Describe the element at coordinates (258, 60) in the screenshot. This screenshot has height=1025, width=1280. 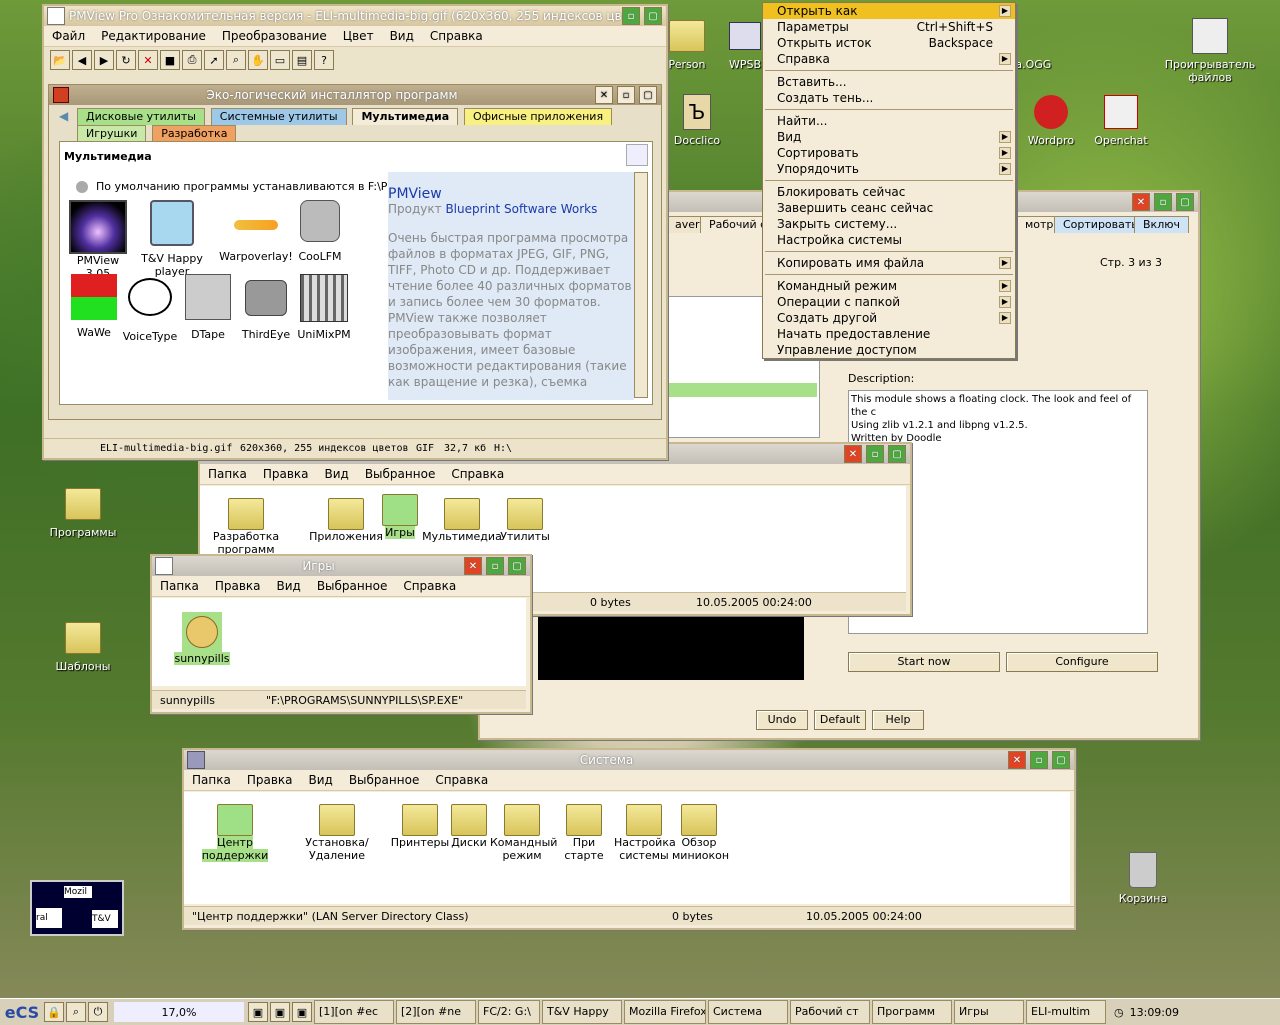
I see `hand-icon: ✋` at that location.